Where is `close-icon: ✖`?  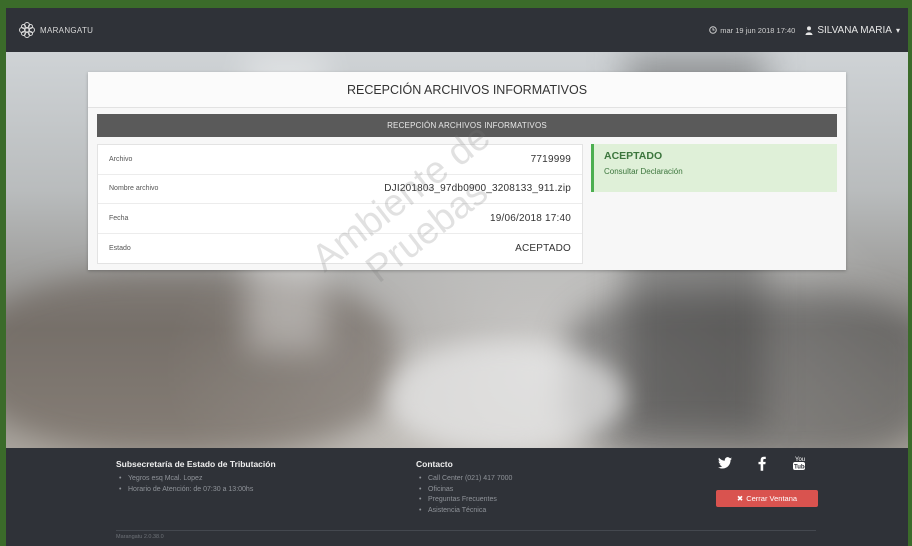 close-icon: ✖ is located at coordinates (740, 498).